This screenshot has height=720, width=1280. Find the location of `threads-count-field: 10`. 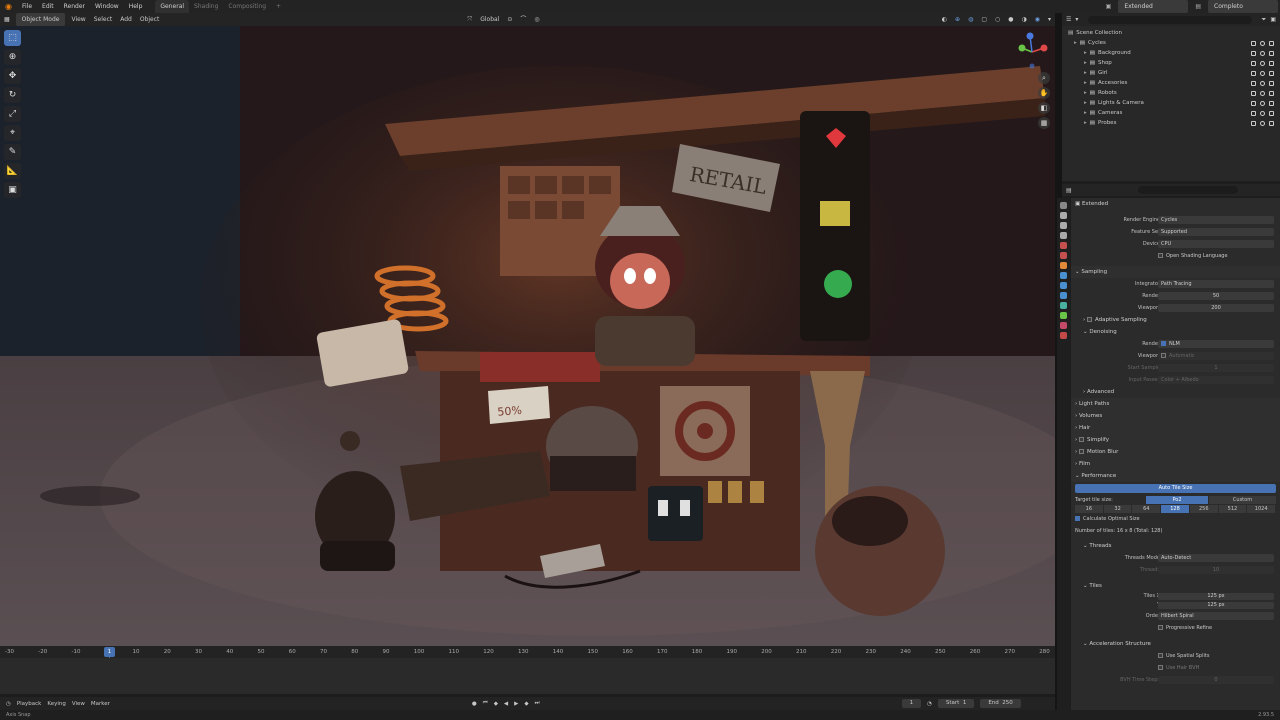

threads-count-field: 10 is located at coordinates (1216, 570).